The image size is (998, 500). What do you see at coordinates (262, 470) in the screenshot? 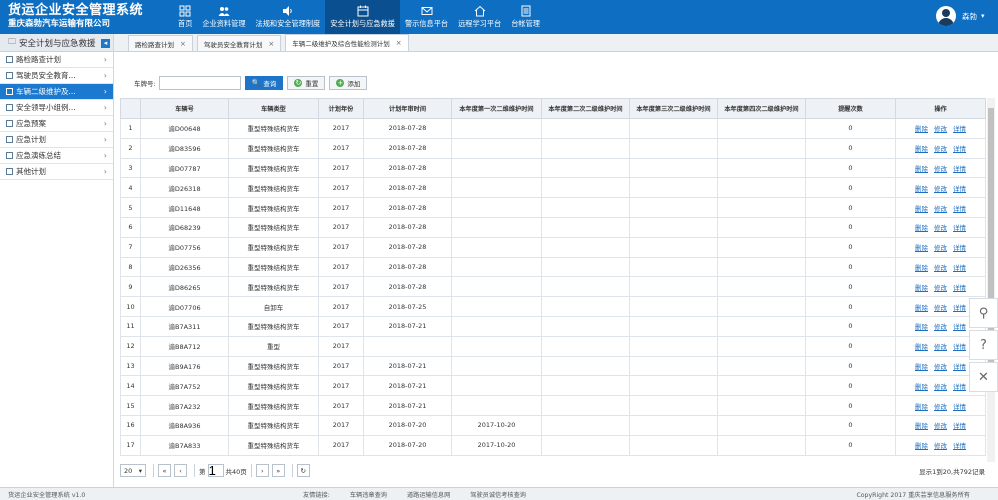
I see `next-page-button: ›` at bounding box center [262, 470].